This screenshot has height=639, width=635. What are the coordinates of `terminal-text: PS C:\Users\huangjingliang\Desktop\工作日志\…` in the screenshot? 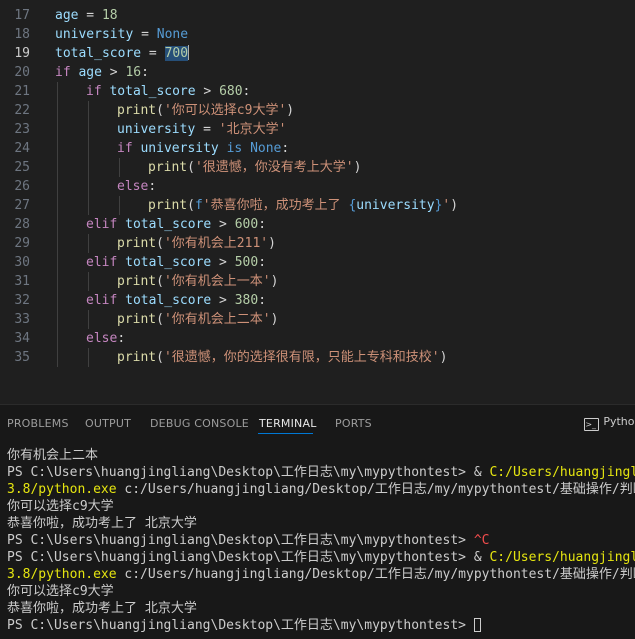 It's located at (240, 625).